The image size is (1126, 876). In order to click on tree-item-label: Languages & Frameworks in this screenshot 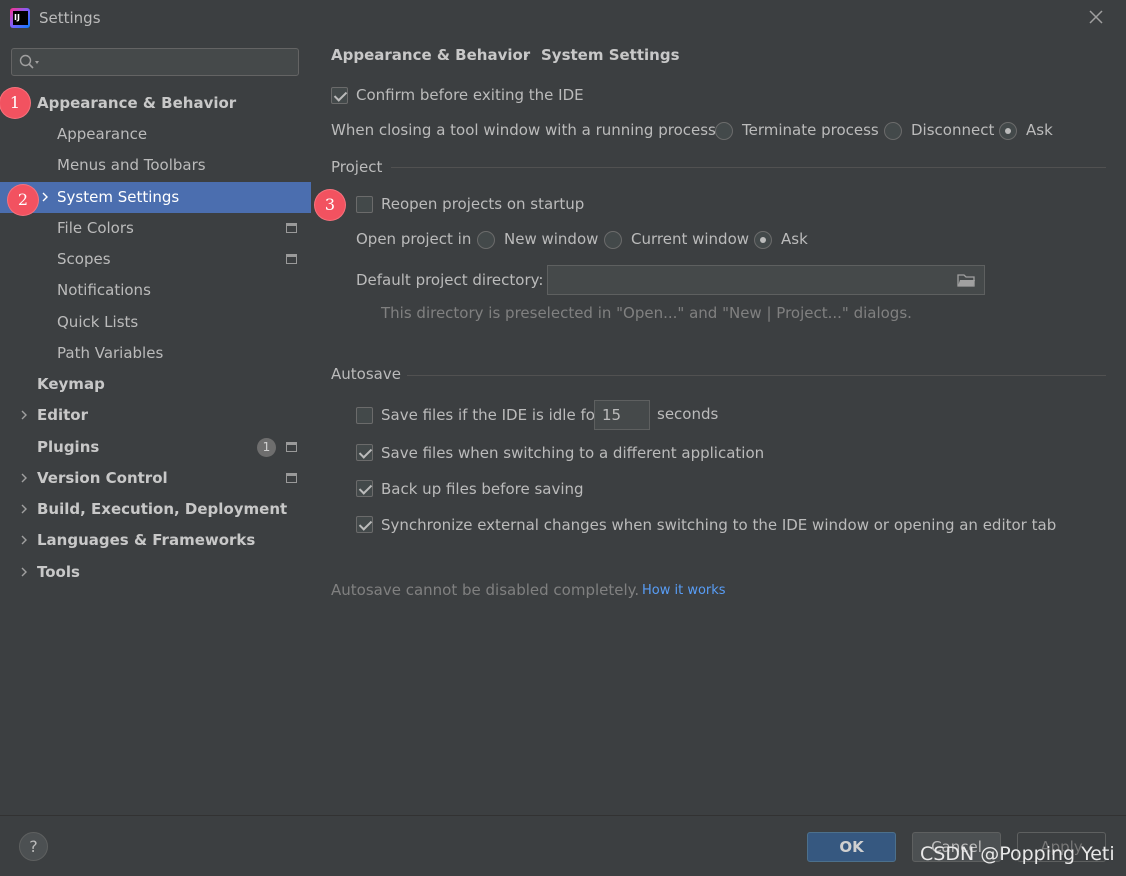, I will do `click(146, 540)`.